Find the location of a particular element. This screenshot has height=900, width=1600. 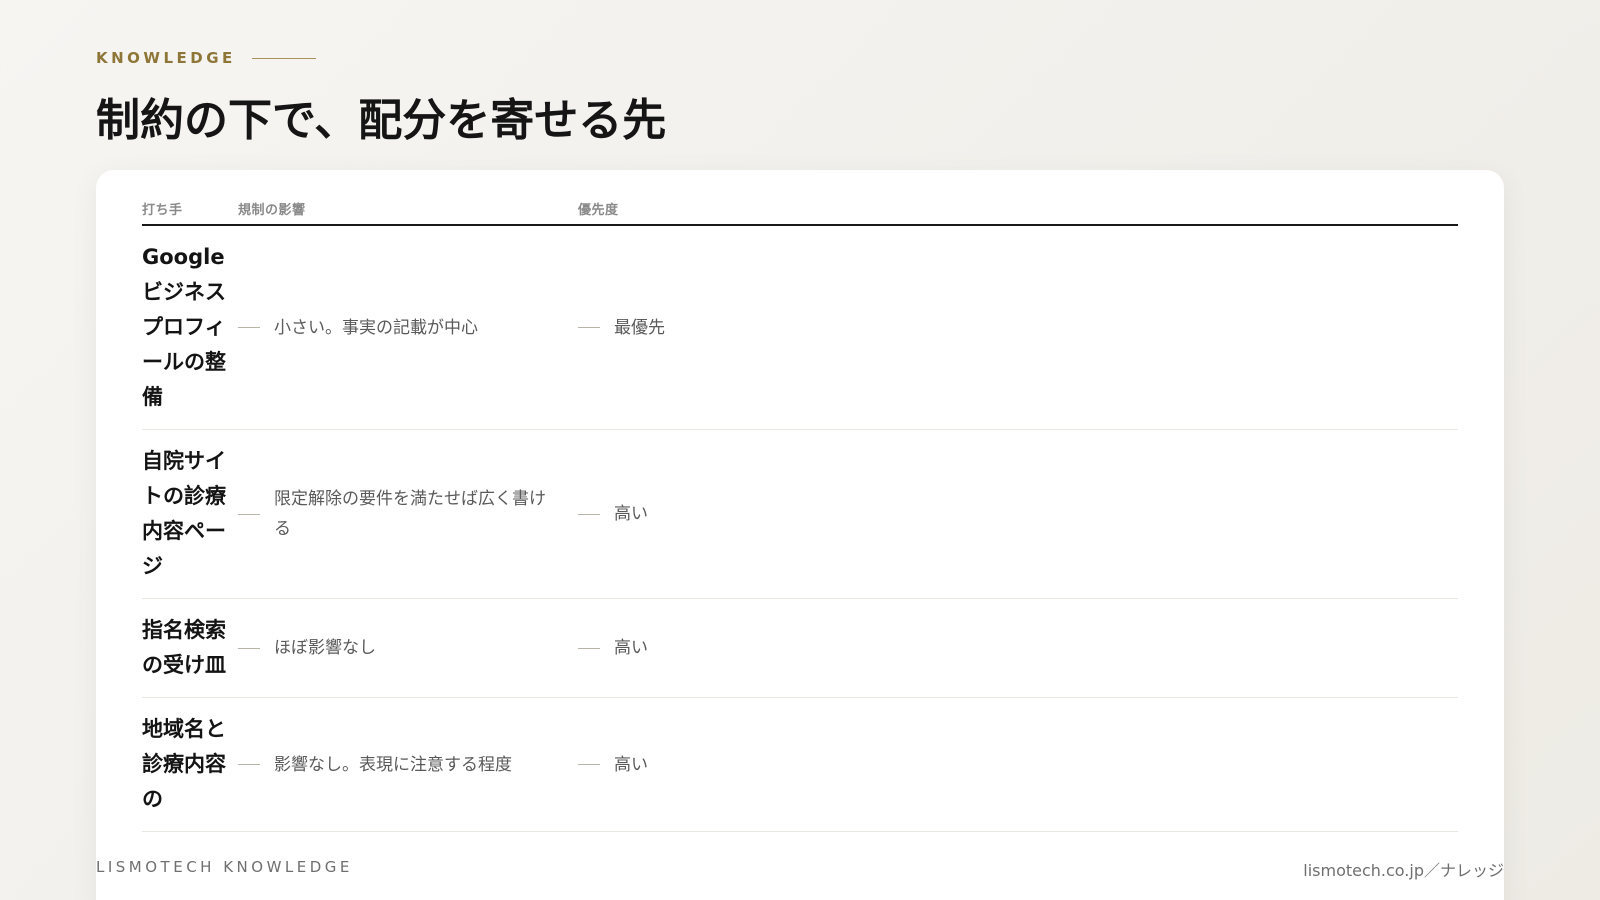

footer-brand: LISMOTECH KNOWLEDGE is located at coordinates (224, 867).